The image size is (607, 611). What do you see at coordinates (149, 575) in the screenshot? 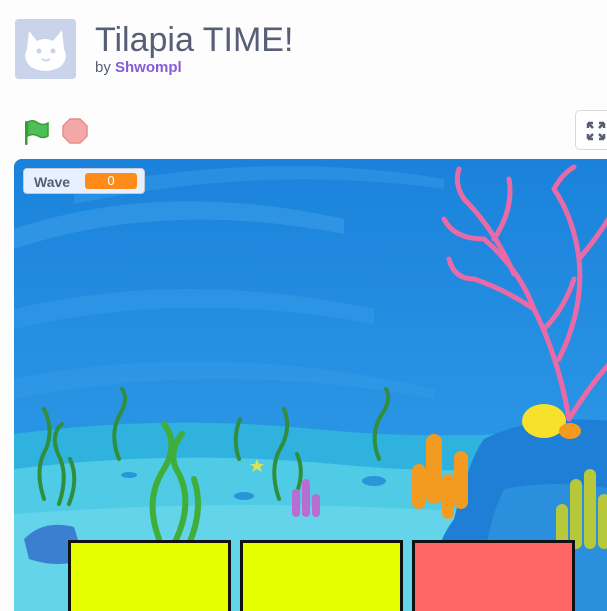
I see `yellow-tile-left` at bounding box center [149, 575].